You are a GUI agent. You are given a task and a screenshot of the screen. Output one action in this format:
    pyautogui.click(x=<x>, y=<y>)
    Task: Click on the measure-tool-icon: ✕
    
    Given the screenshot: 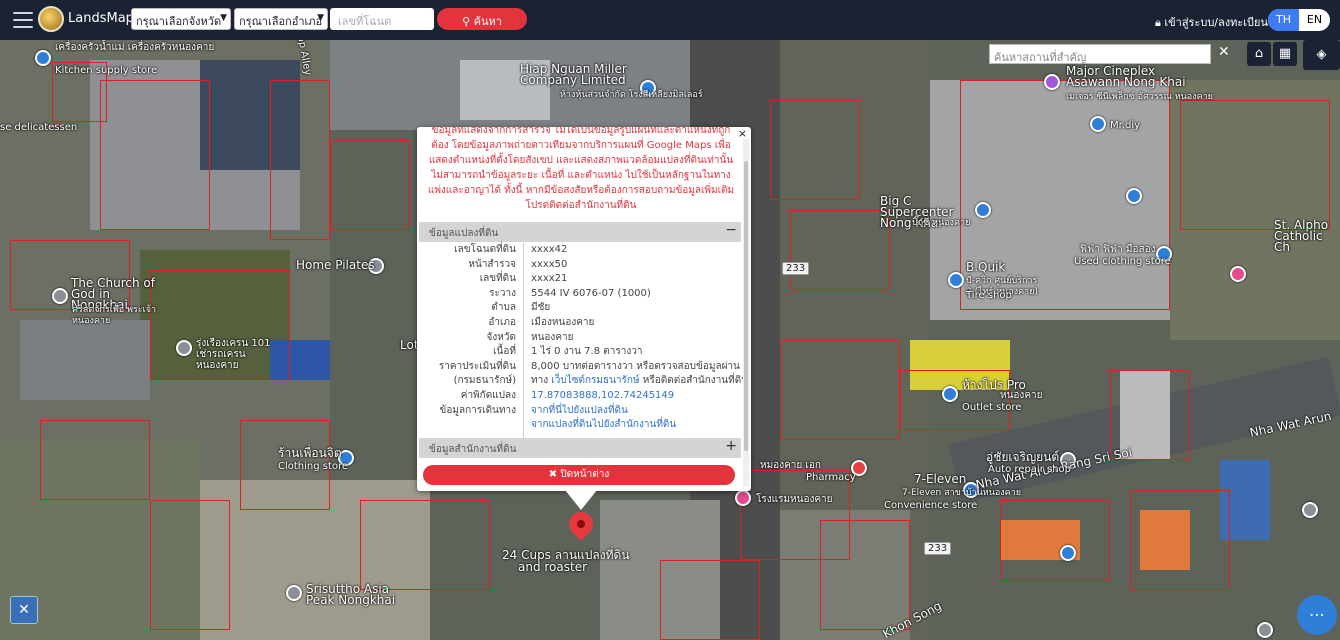 What is the action you would take?
    pyautogui.click(x=24, y=610)
    